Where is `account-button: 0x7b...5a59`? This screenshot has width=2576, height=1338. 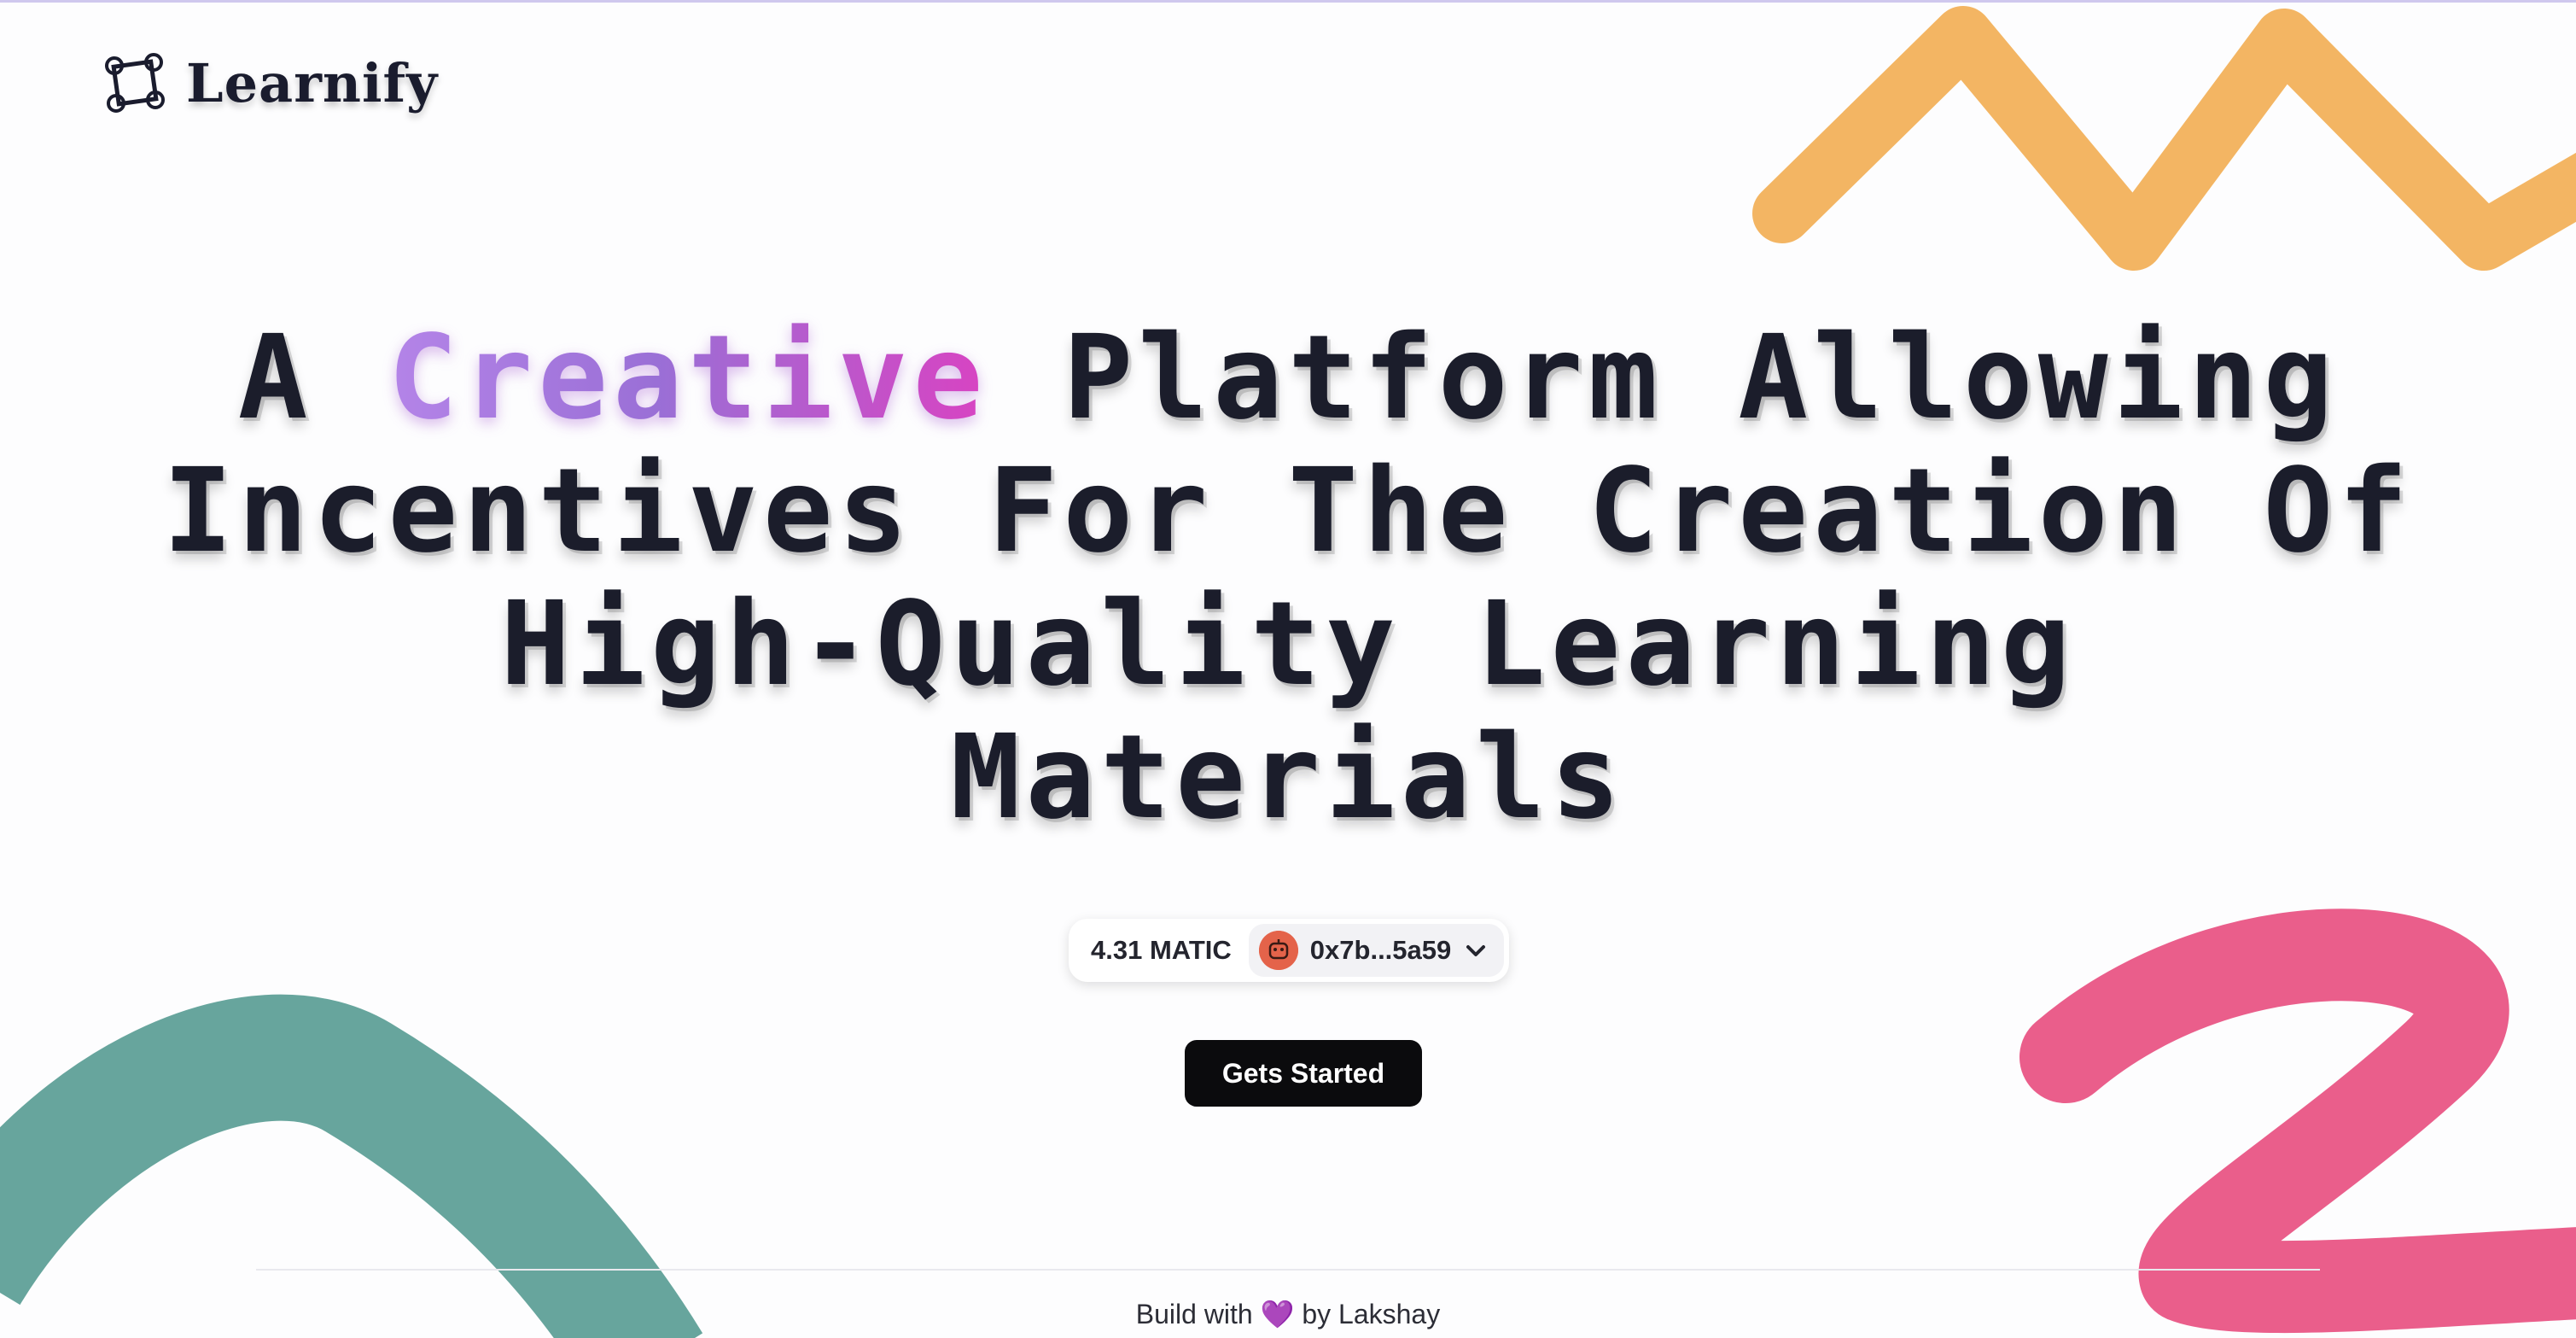
account-button: 0x7b...5a59 is located at coordinates (1376, 950).